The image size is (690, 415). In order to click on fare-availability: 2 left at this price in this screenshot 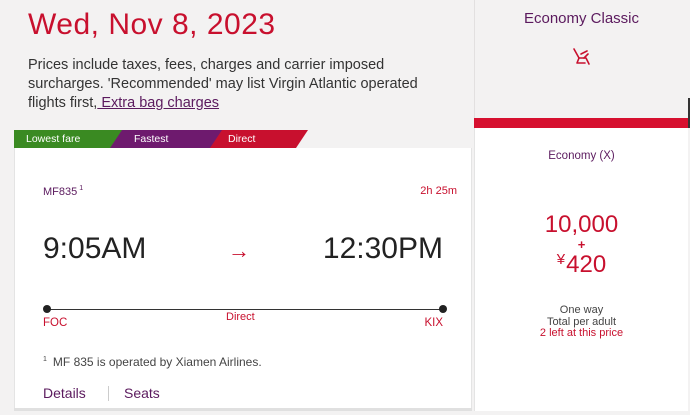, I will do `click(581, 333)`.